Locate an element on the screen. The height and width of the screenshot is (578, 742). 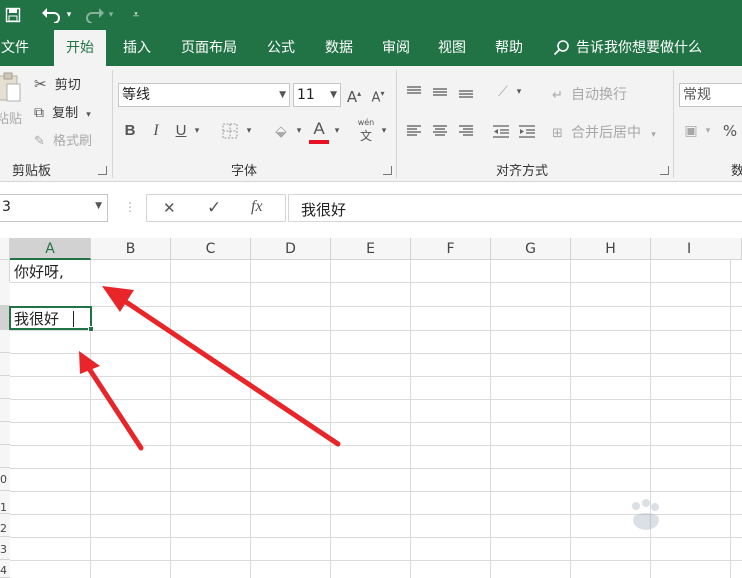
paintbrush-icon: ✎ is located at coordinates (39, 141).